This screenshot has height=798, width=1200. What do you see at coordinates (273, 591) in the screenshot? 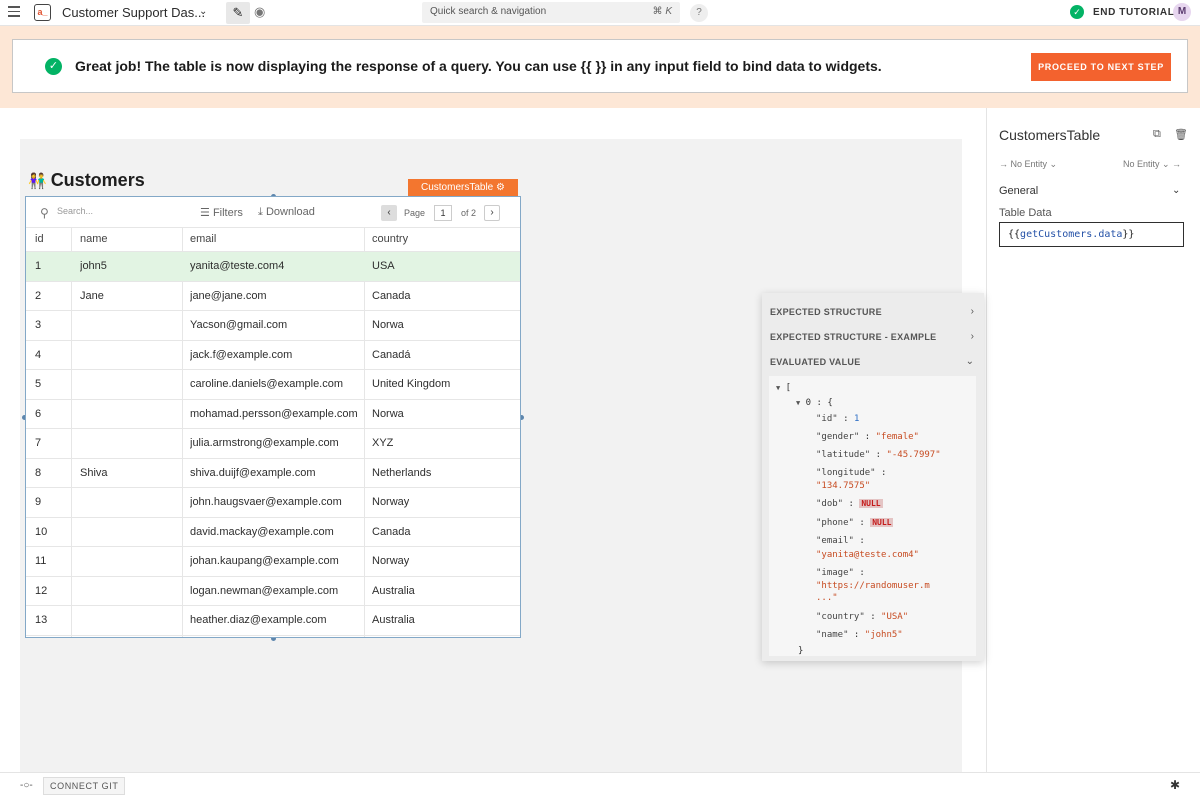
I see `table-row: 12 logan.newman@example.com Australia` at bounding box center [273, 591].